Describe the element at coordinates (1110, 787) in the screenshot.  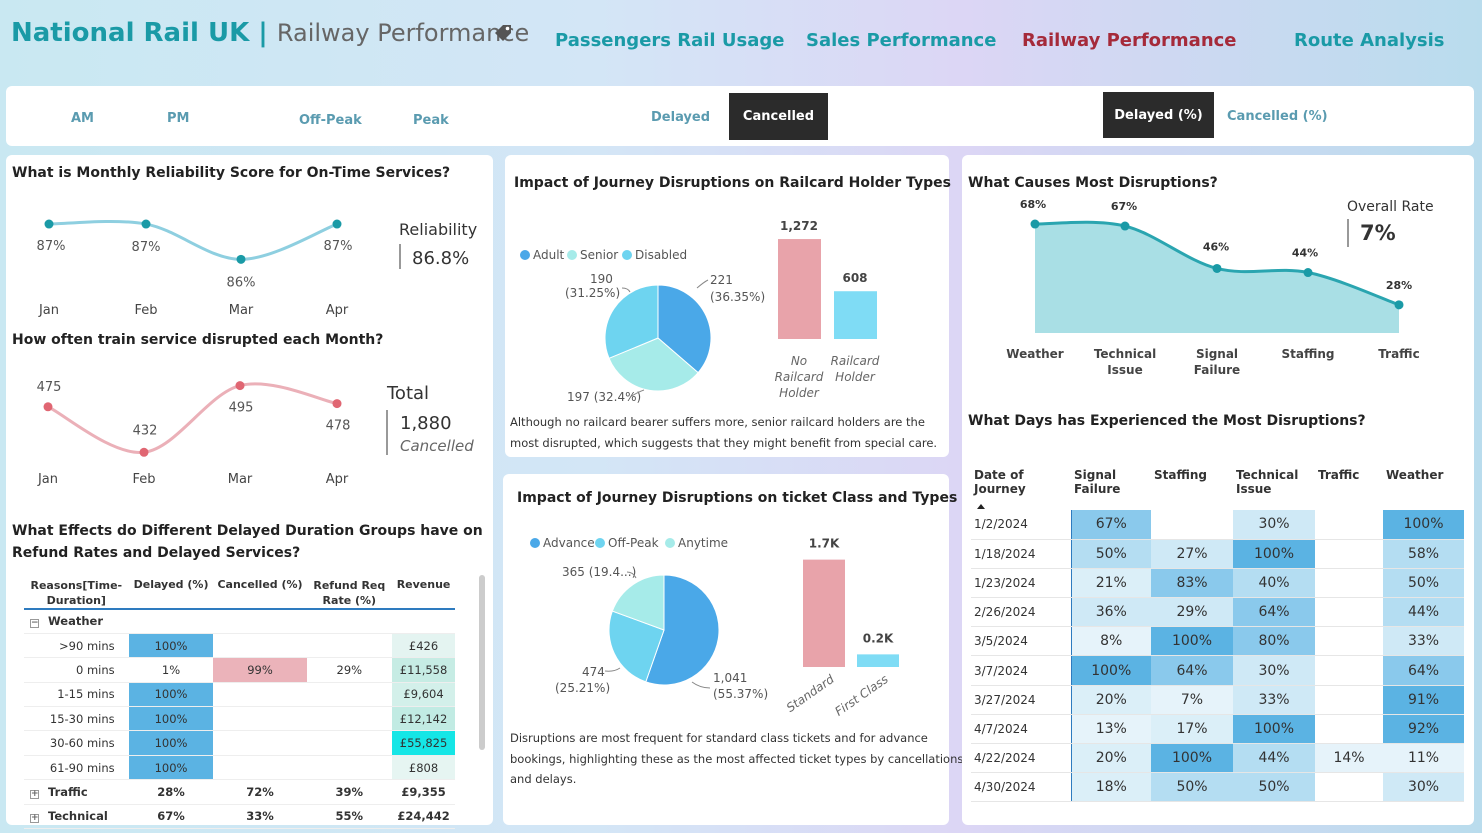
I see `heatmap-cell: 18%` at that location.